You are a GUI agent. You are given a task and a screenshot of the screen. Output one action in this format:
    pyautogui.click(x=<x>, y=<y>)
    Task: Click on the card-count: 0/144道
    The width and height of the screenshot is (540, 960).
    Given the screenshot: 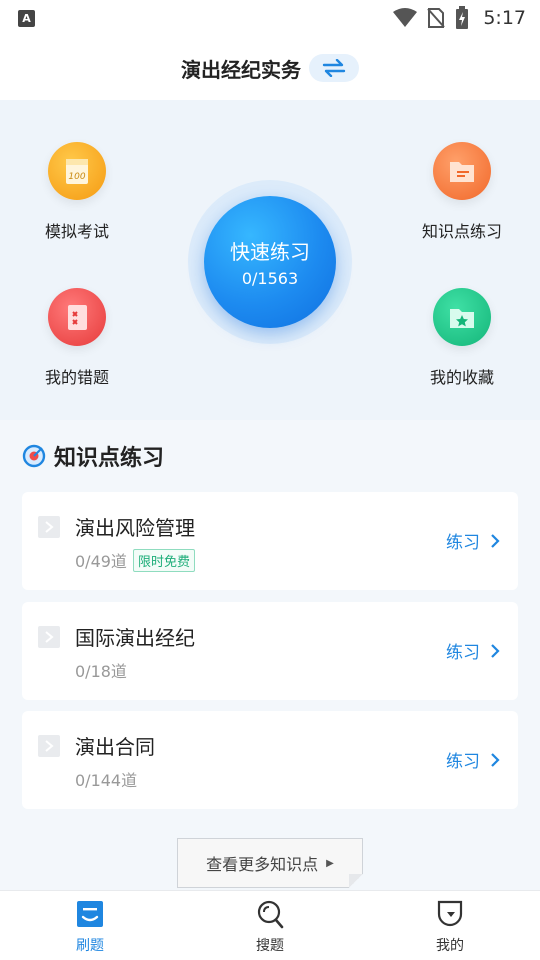 What is the action you would take?
    pyautogui.click(x=106, y=780)
    